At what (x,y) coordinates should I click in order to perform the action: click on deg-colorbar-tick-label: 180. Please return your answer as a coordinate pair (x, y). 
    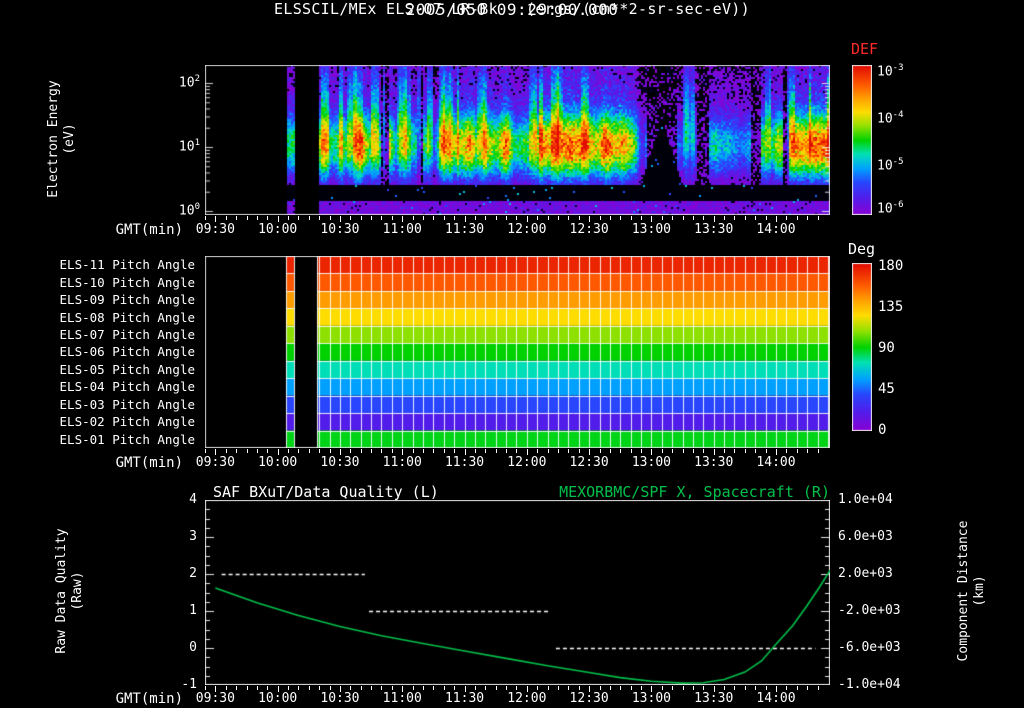
    Looking at the image, I should click on (891, 266).